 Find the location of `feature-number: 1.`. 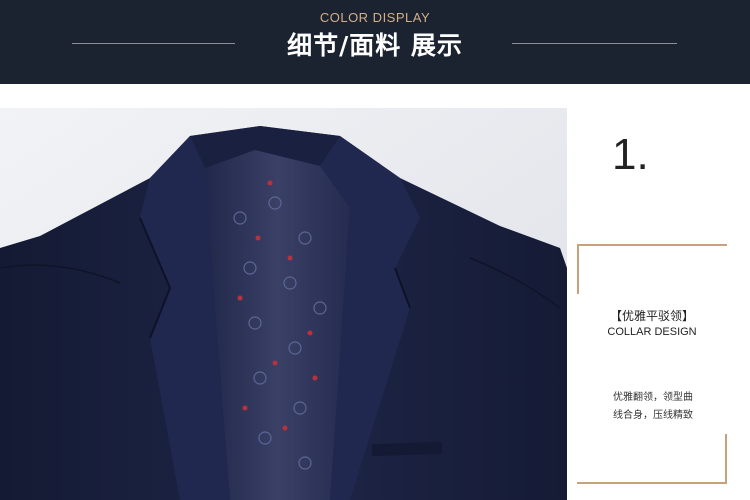

feature-number: 1. is located at coordinates (630, 154).